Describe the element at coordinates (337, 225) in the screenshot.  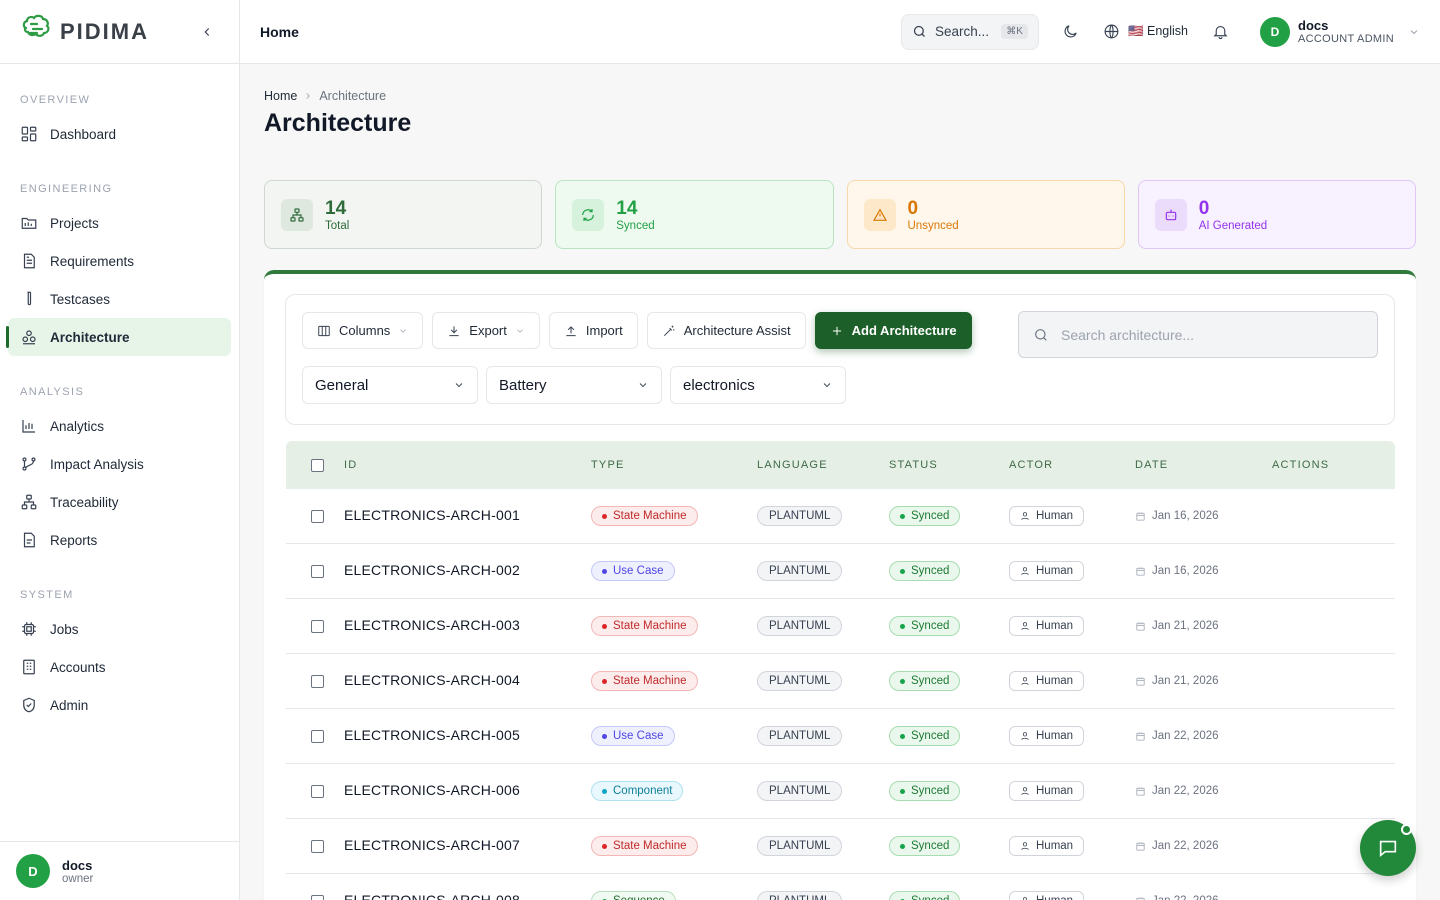
I see `stat-label: Total` at that location.